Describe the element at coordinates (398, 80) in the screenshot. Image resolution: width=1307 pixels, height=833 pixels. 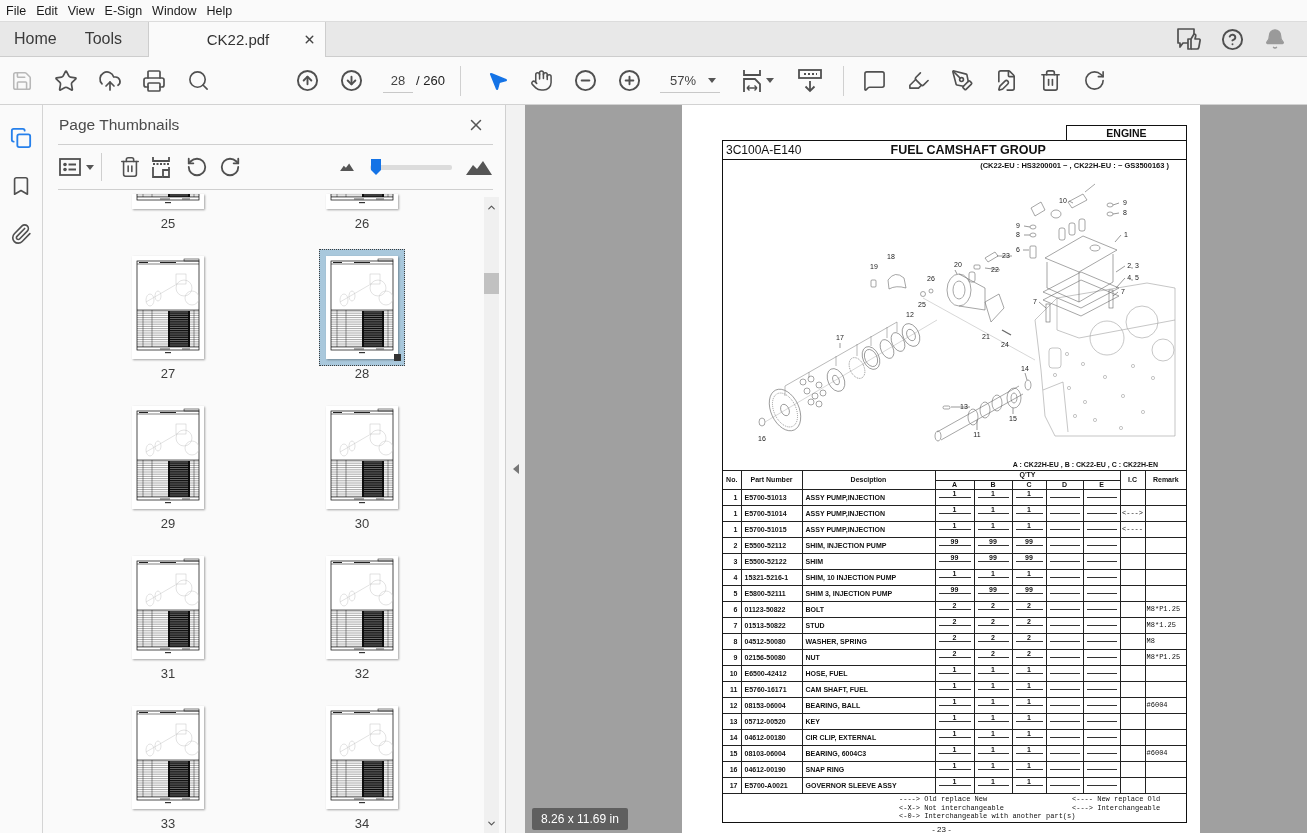
I see `page-number-field: 28` at that location.